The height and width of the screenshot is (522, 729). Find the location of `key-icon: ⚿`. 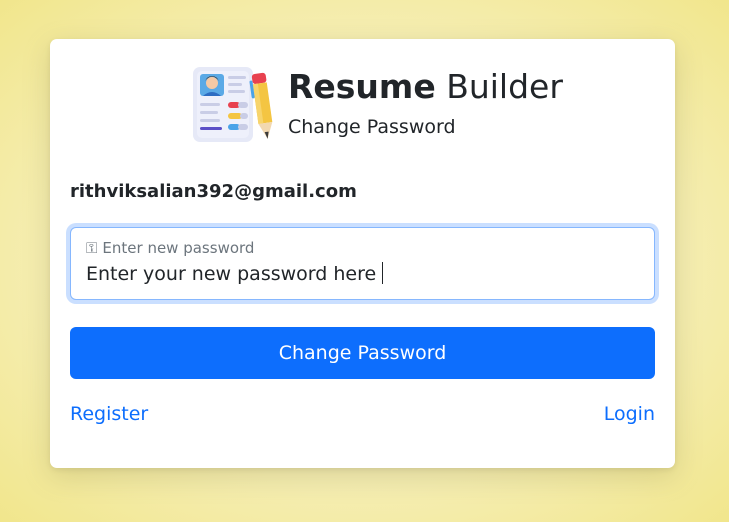

key-icon: ⚿ is located at coordinates (92, 248).